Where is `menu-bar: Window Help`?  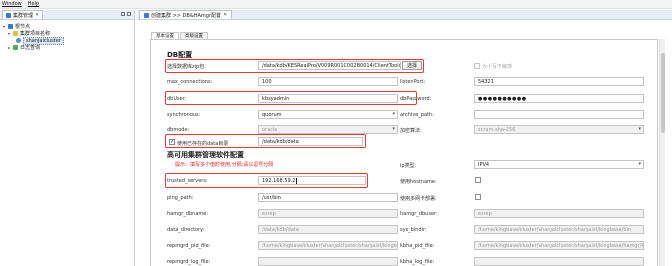 menu-bar: Window Help is located at coordinates (336, 4).